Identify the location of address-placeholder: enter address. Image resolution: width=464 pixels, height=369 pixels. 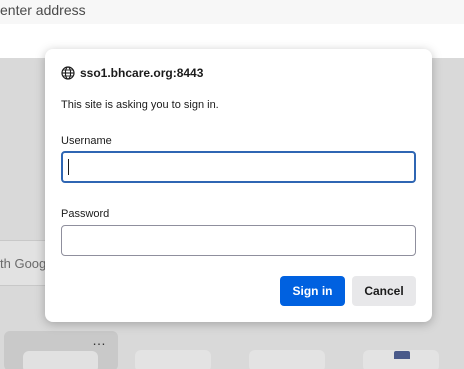
(43, 10).